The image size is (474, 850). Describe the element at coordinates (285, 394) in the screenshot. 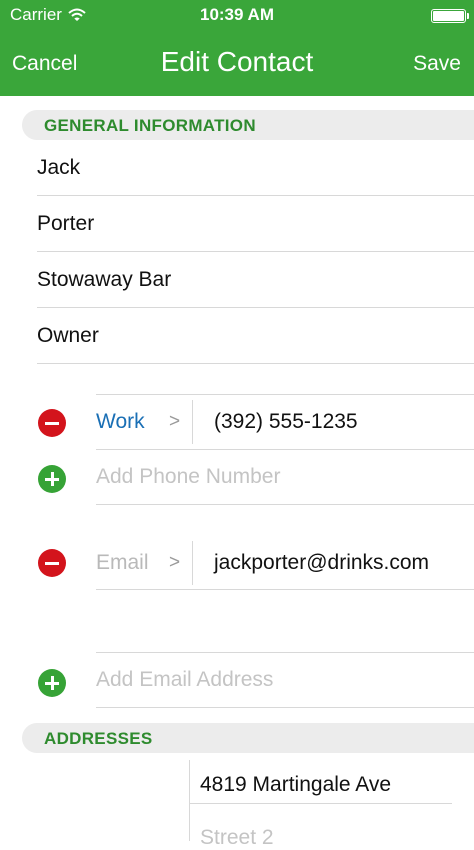

I see `phone-row-top-divider` at that location.